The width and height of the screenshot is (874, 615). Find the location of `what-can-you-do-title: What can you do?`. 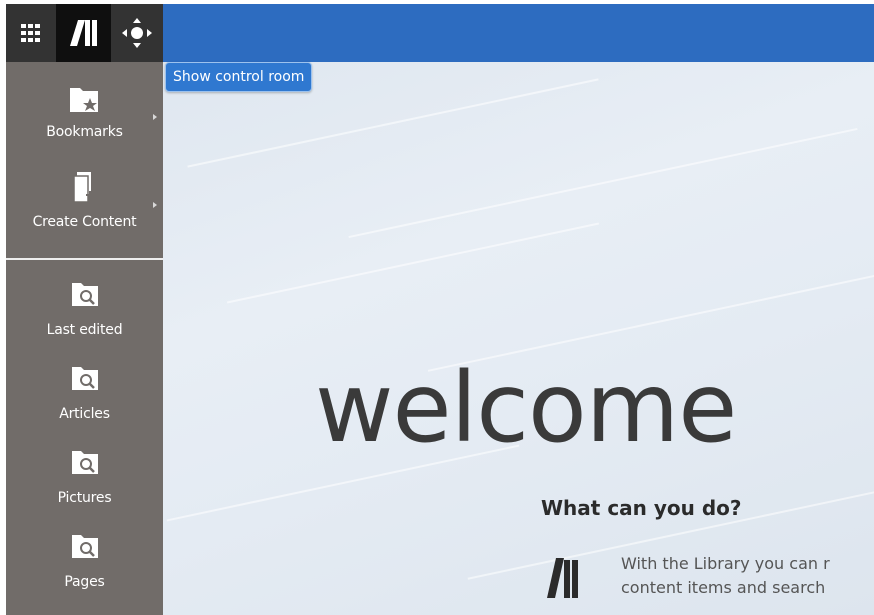

what-can-you-do-title: What can you do? is located at coordinates (641, 508).